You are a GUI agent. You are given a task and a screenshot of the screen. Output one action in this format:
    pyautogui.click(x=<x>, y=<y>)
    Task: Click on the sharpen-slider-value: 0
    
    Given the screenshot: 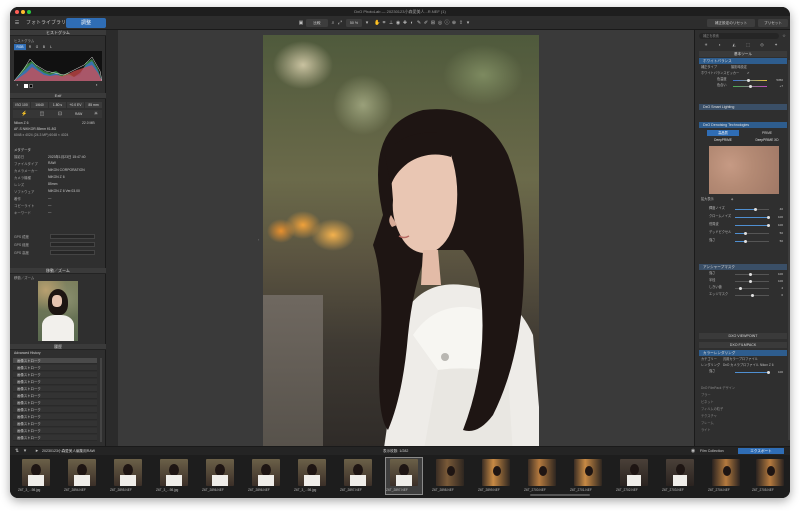 What is the action you would take?
    pyautogui.click(x=777, y=295)
    